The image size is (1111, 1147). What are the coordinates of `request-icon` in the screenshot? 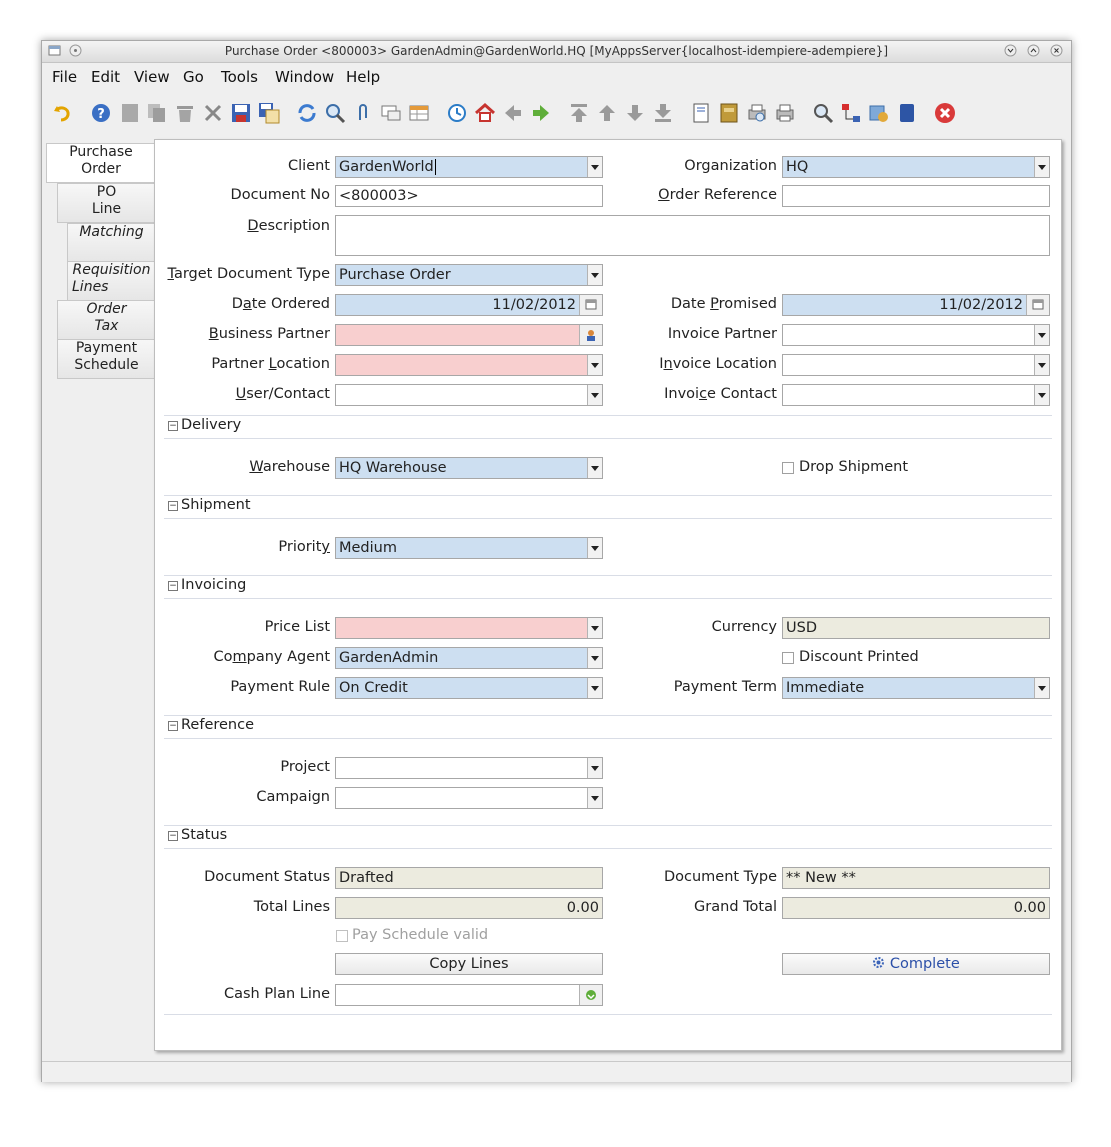 It's located at (879, 113).